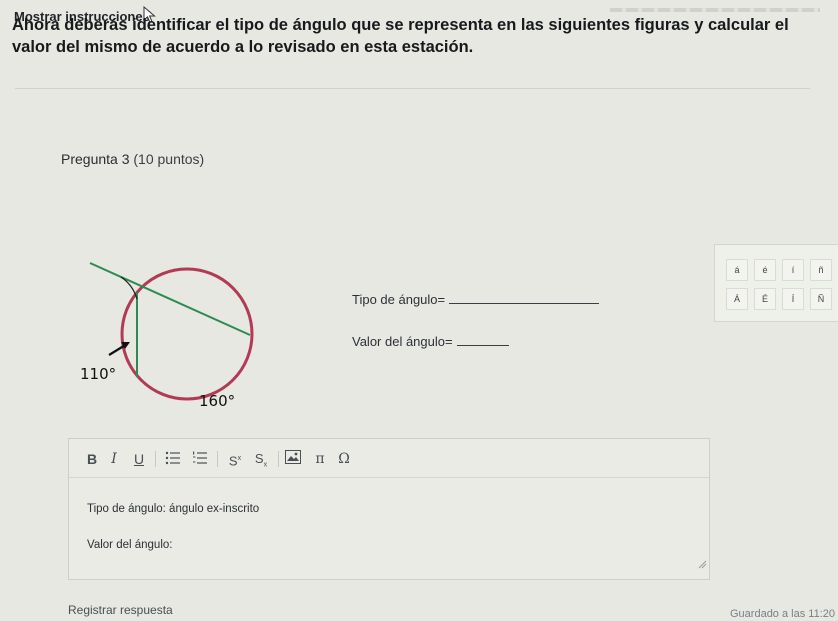 Image resolution: width=838 pixels, height=621 pixels. I want to click on char-button: á, so click(737, 270).